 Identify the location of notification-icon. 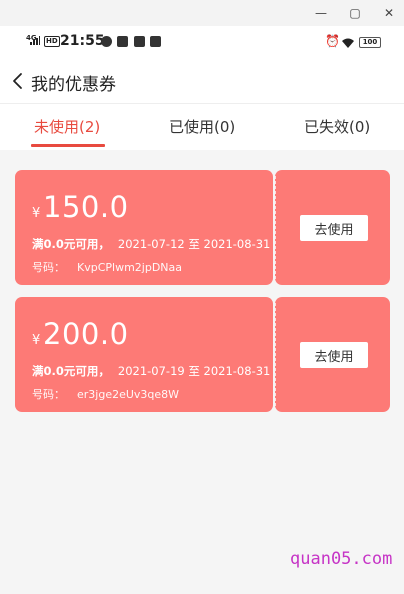
(106, 41).